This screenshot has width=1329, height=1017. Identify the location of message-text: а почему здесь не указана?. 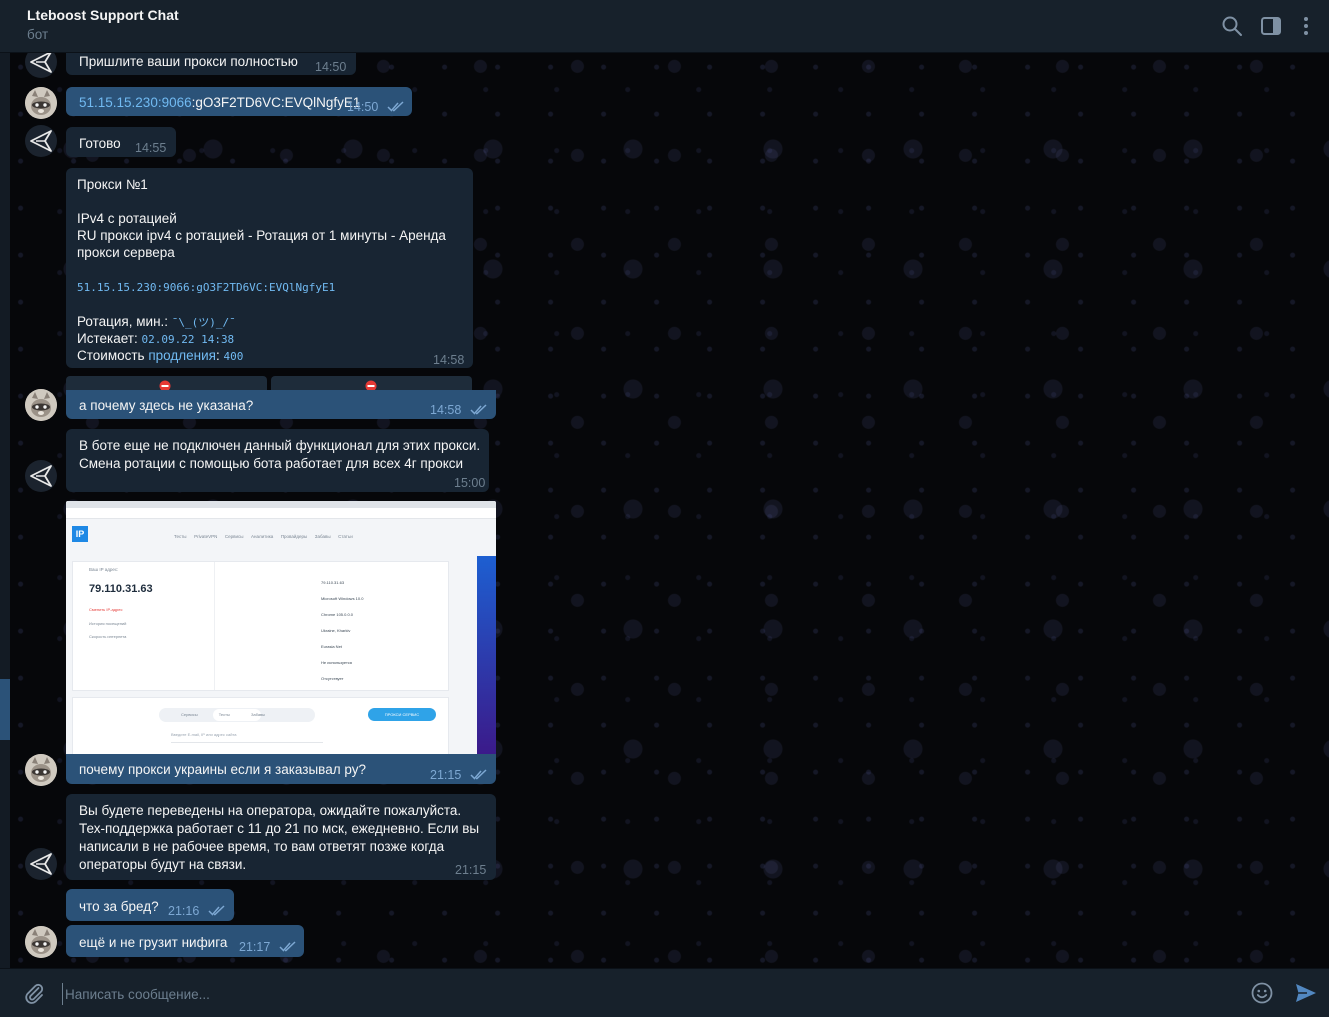
(166, 405).